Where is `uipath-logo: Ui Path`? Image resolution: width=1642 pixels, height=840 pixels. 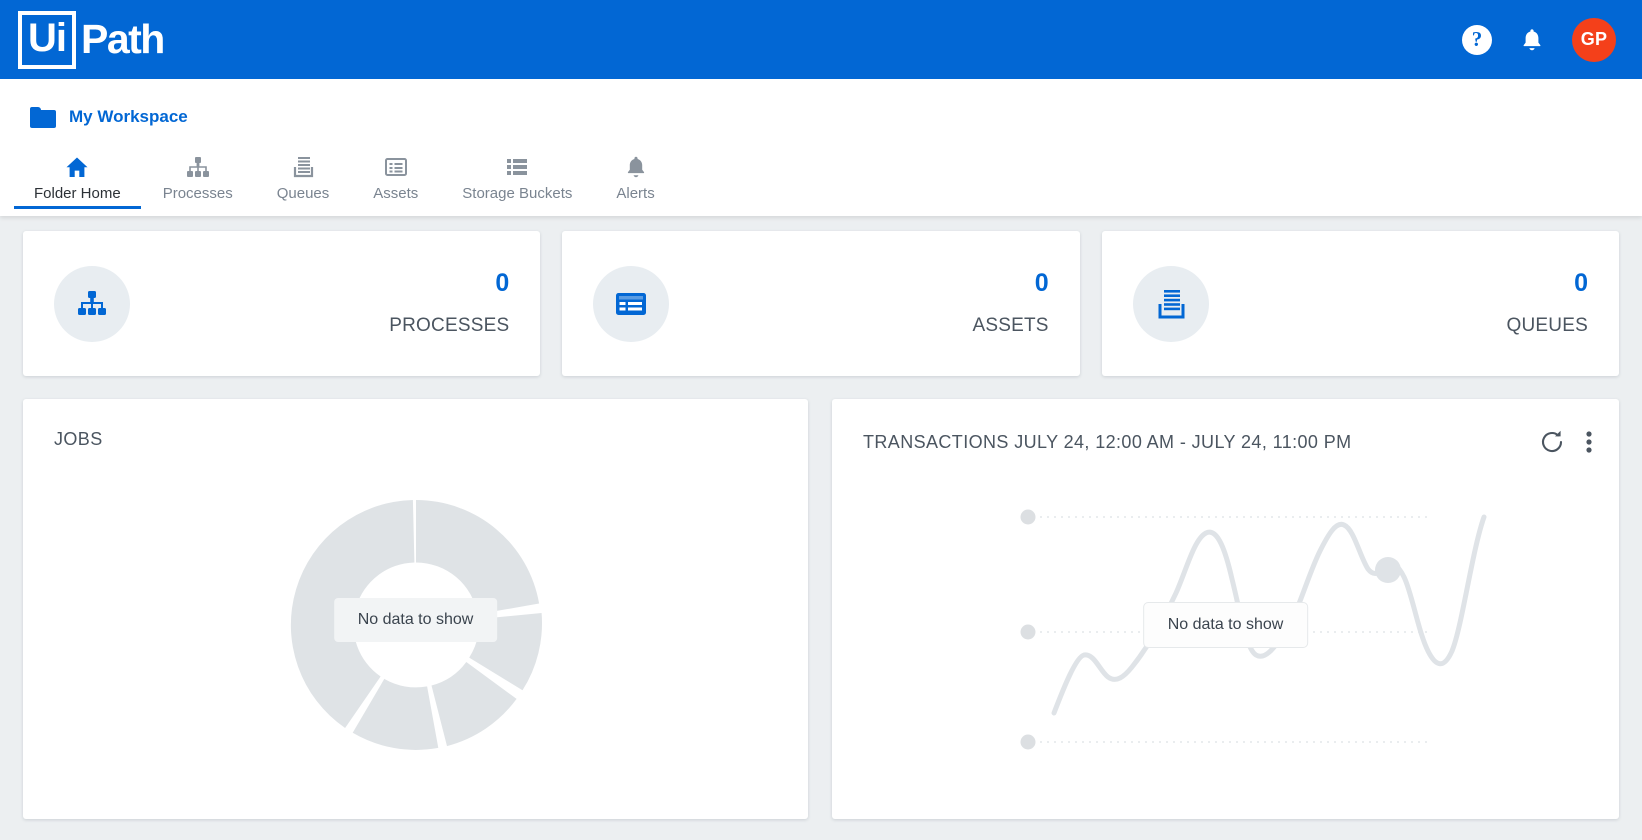 uipath-logo: Ui Path is located at coordinates (91, 39).